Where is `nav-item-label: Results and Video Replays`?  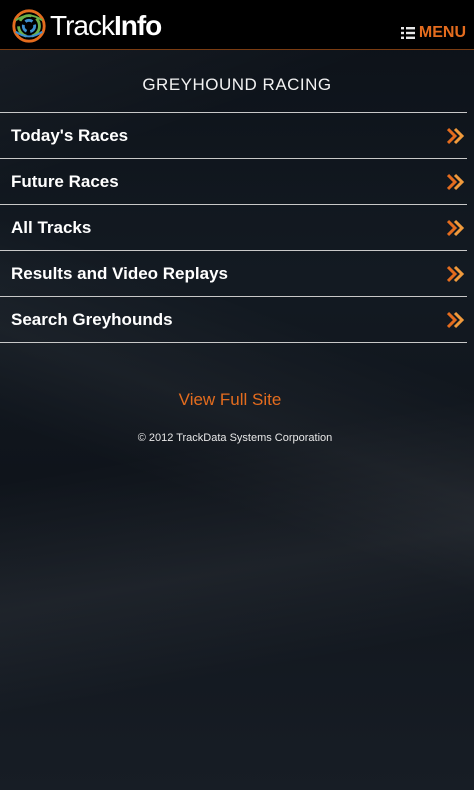 nav-item-label: Results and Video Replays is located at coordinates (119, 273).